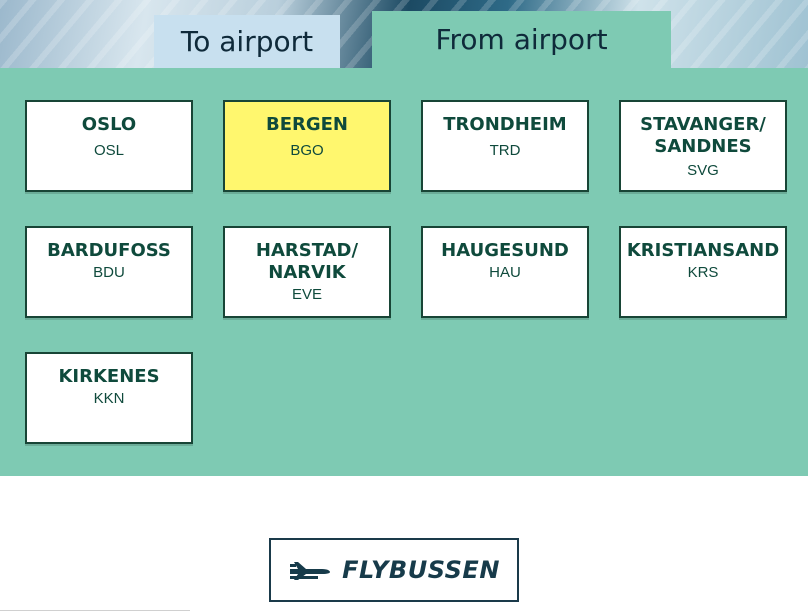  I want to click on airport-code: TRD, so click(505, 150).